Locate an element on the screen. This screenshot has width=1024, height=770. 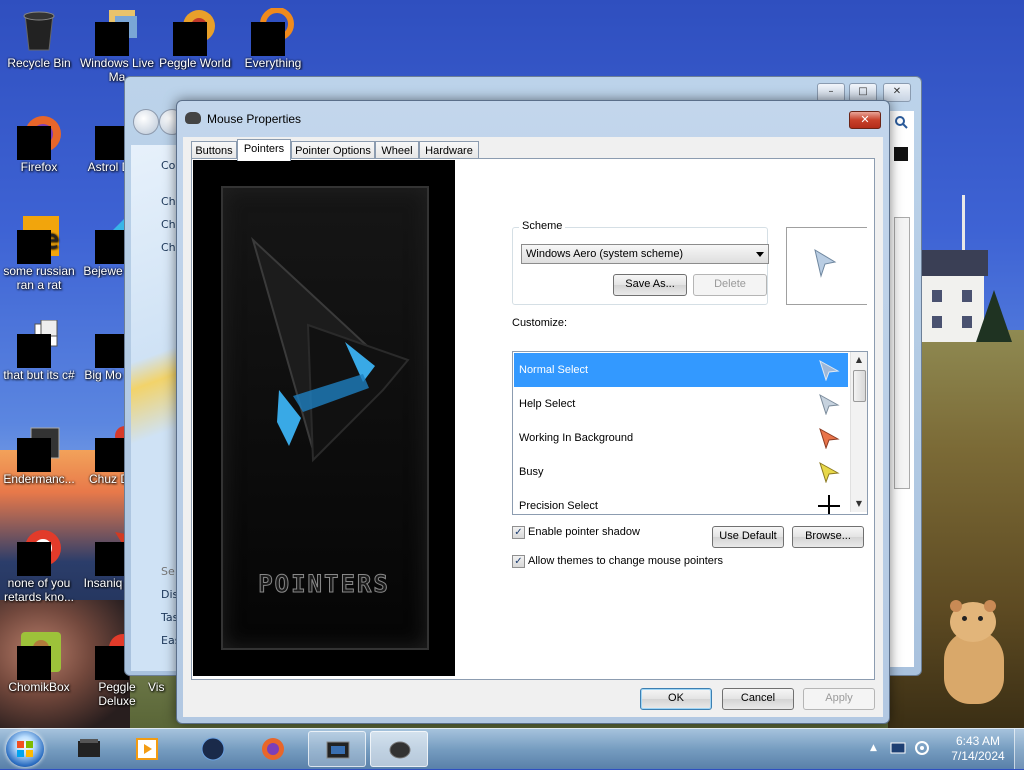
media-player-icon is located at coordinates (147, 749).